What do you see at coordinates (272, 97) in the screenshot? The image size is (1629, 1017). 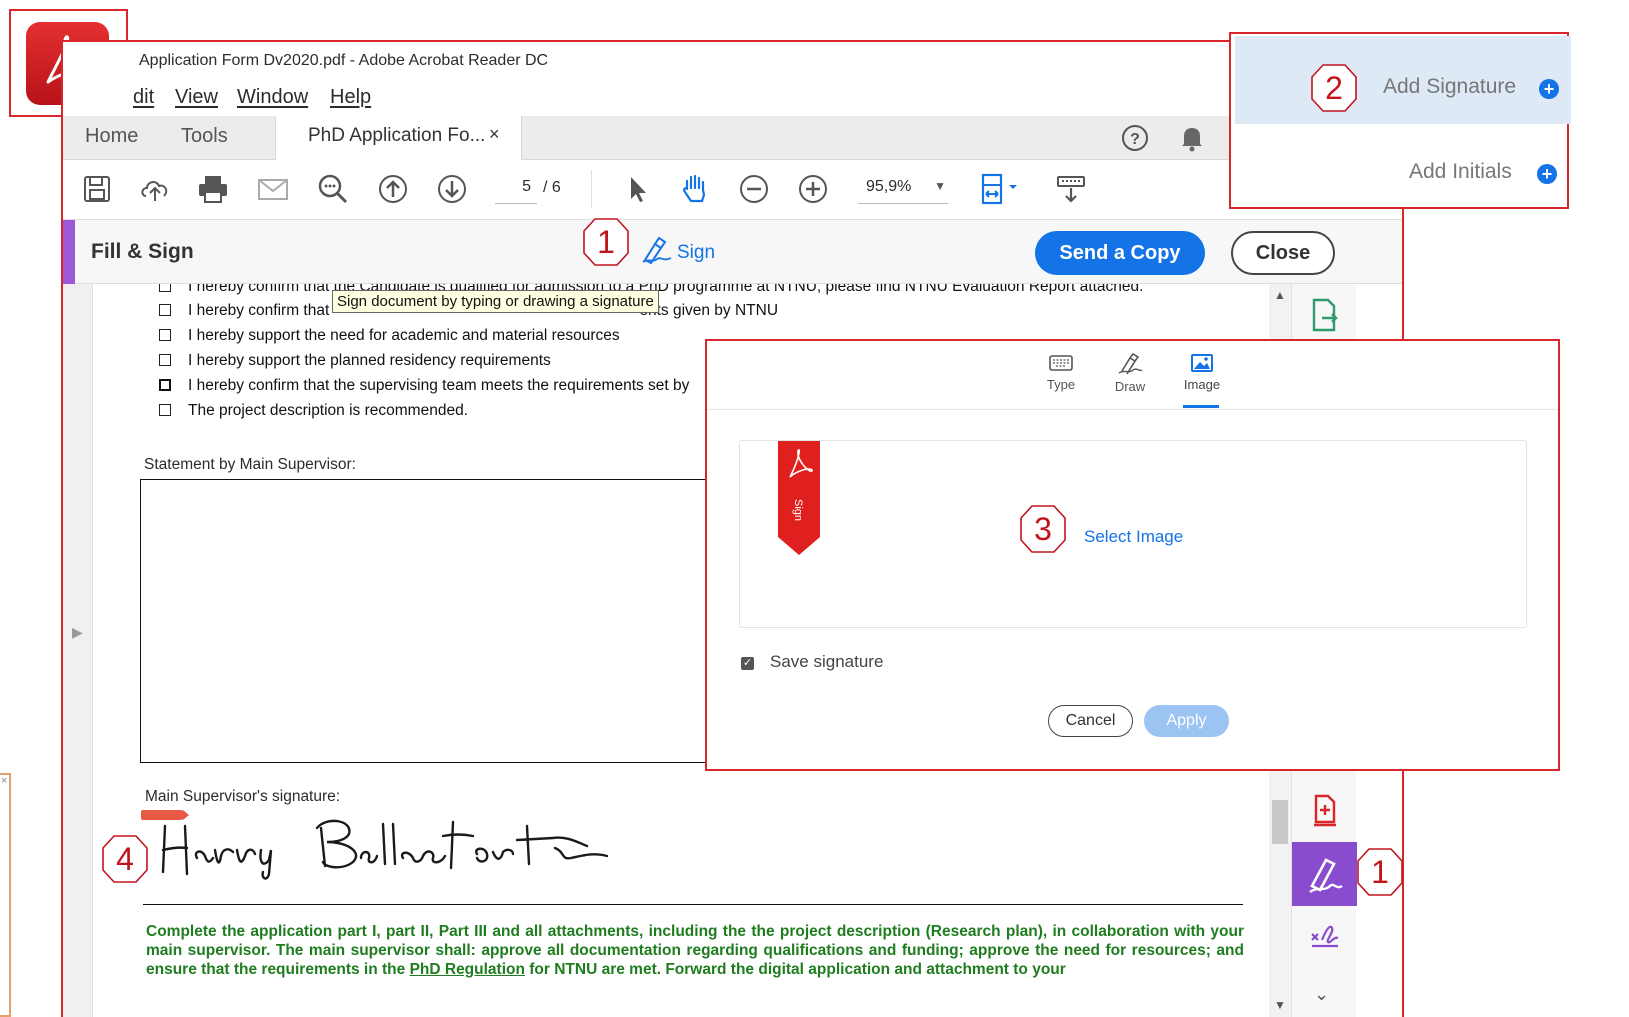 I see `menu-window: Window` at bounding box center [272, 97].